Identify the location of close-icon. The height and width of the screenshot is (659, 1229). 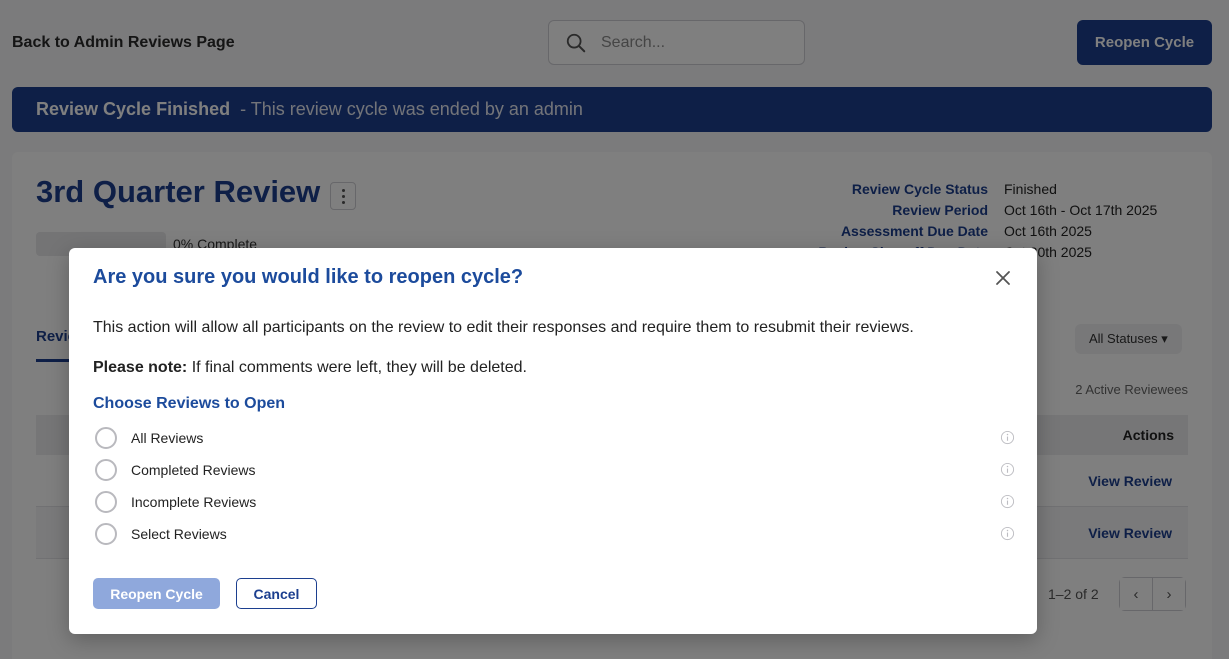
(1003, 278).